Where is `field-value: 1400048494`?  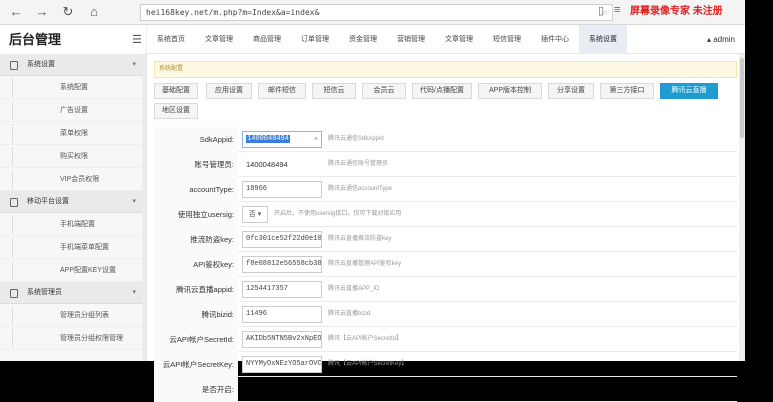
field-value: 1400048494 is located at coordinates (267, 164).